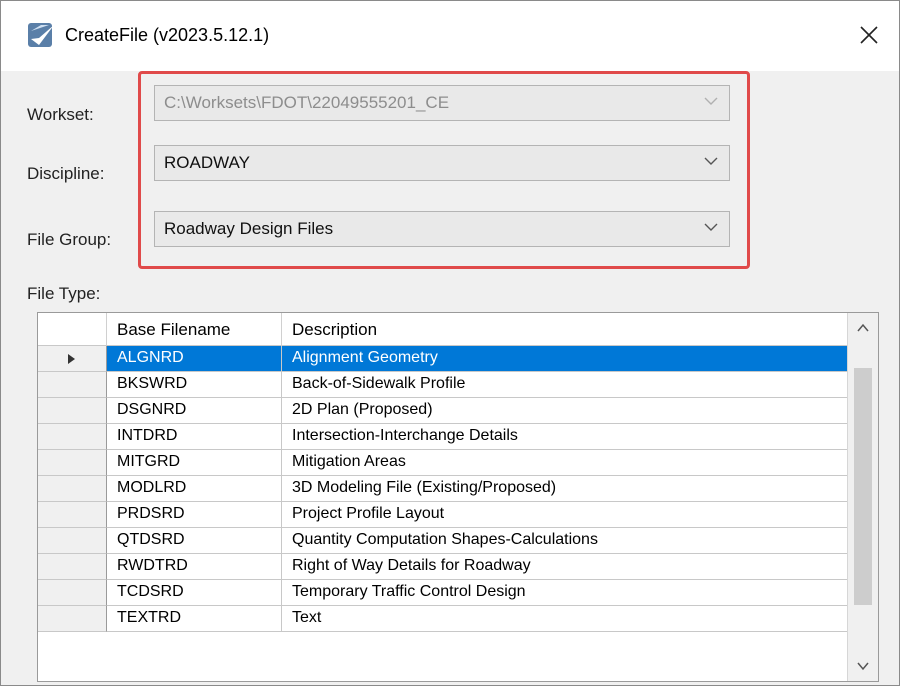 The width and height of the screenshot is (900, 686). Describe the element at coordinates (194, 489) in the screenshot. I see `cell-base-filename: MODLRD` at that location.